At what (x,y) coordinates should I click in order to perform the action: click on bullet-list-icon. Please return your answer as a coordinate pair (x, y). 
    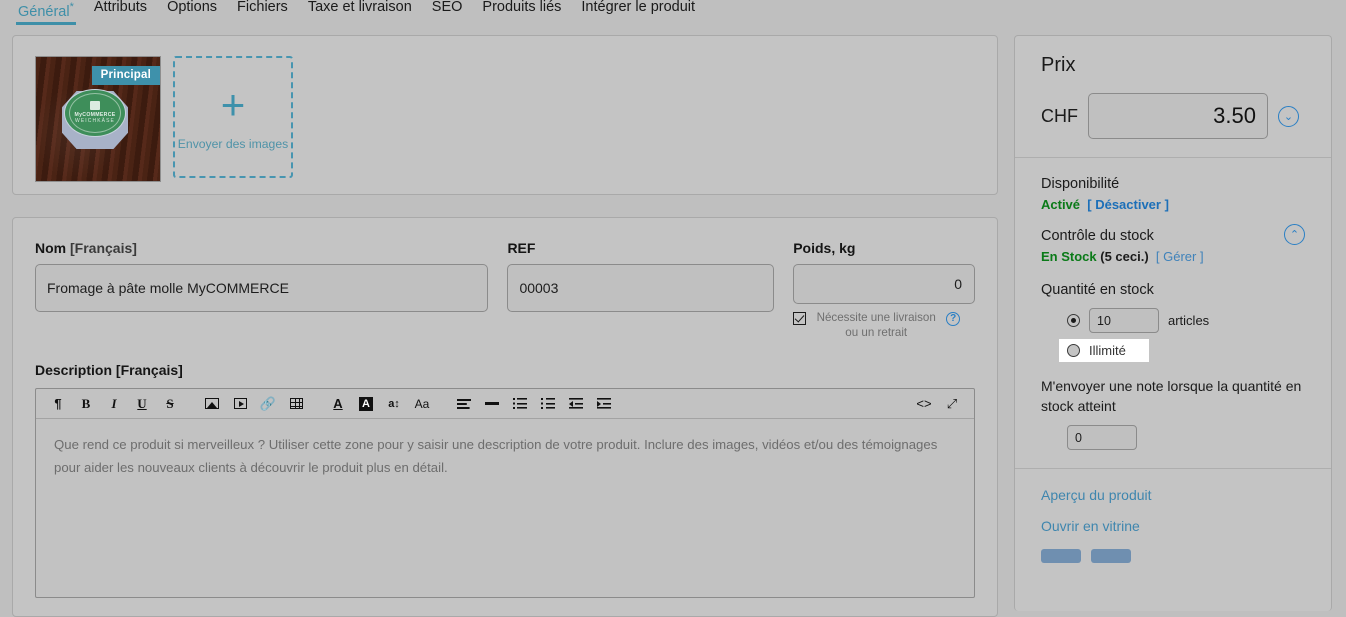
    Looking at the image, I should click on (520, 404).